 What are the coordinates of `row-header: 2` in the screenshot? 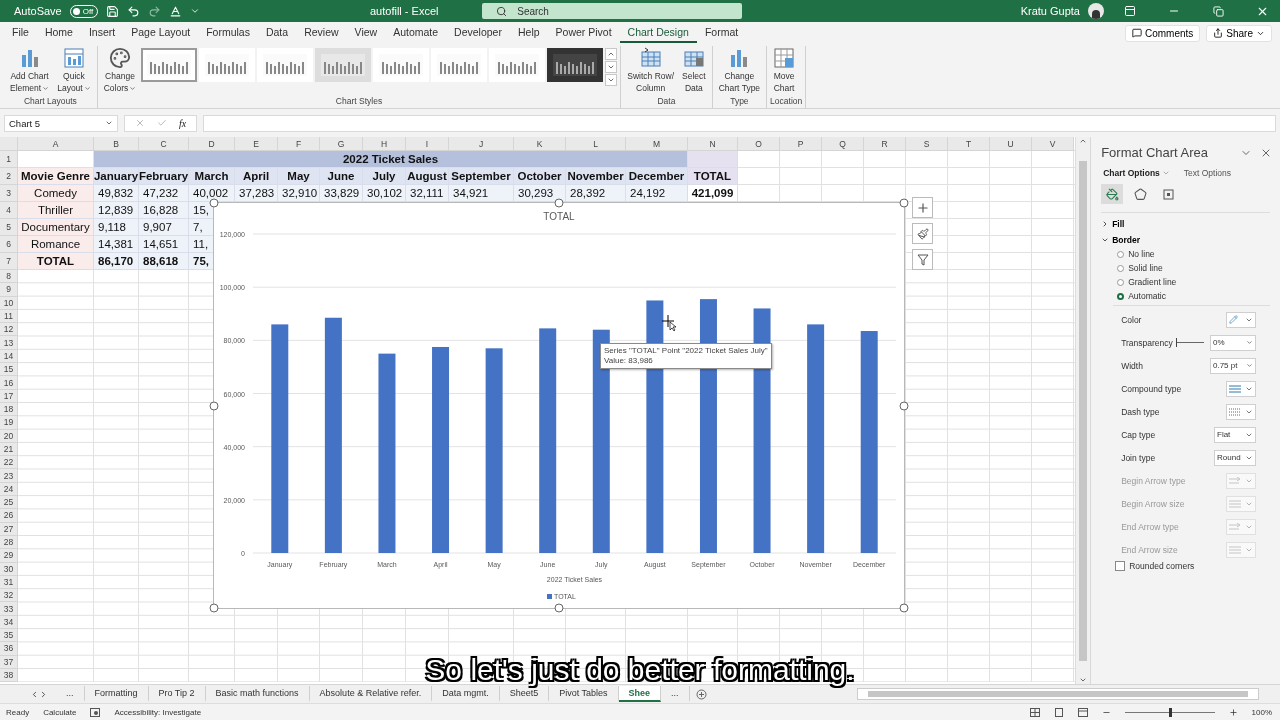 It's located at (9, 176).